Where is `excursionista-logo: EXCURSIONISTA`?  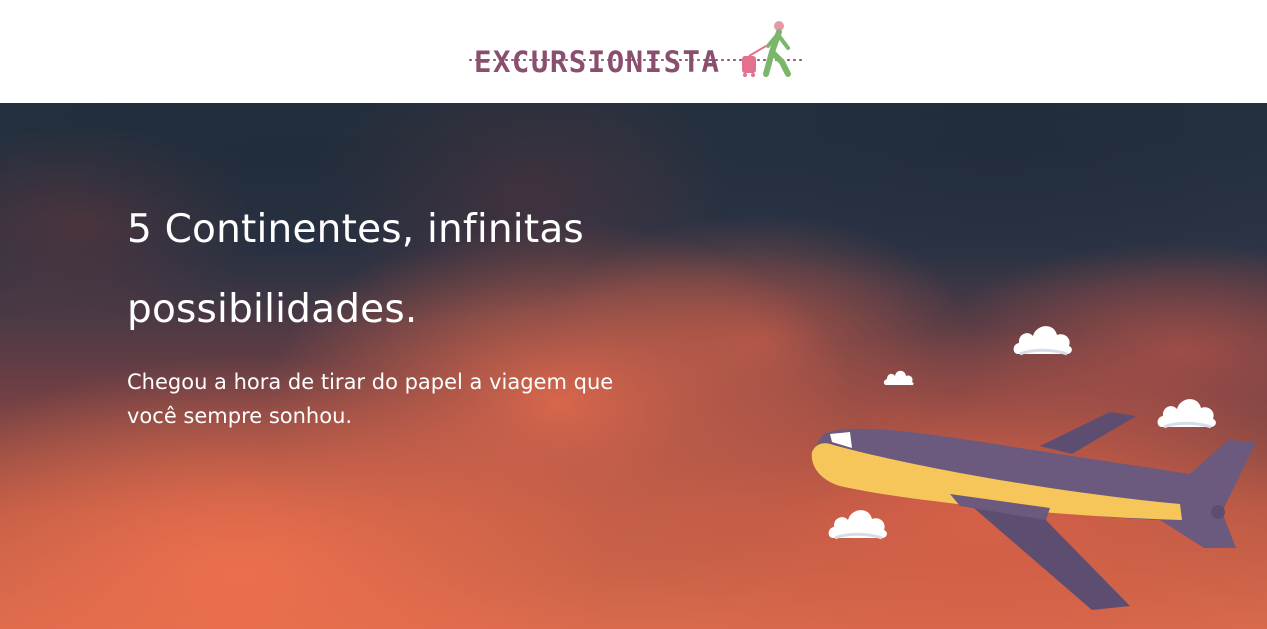
excursionista-logo: EXCURSIONISTA is located at coordinates (636, 50).